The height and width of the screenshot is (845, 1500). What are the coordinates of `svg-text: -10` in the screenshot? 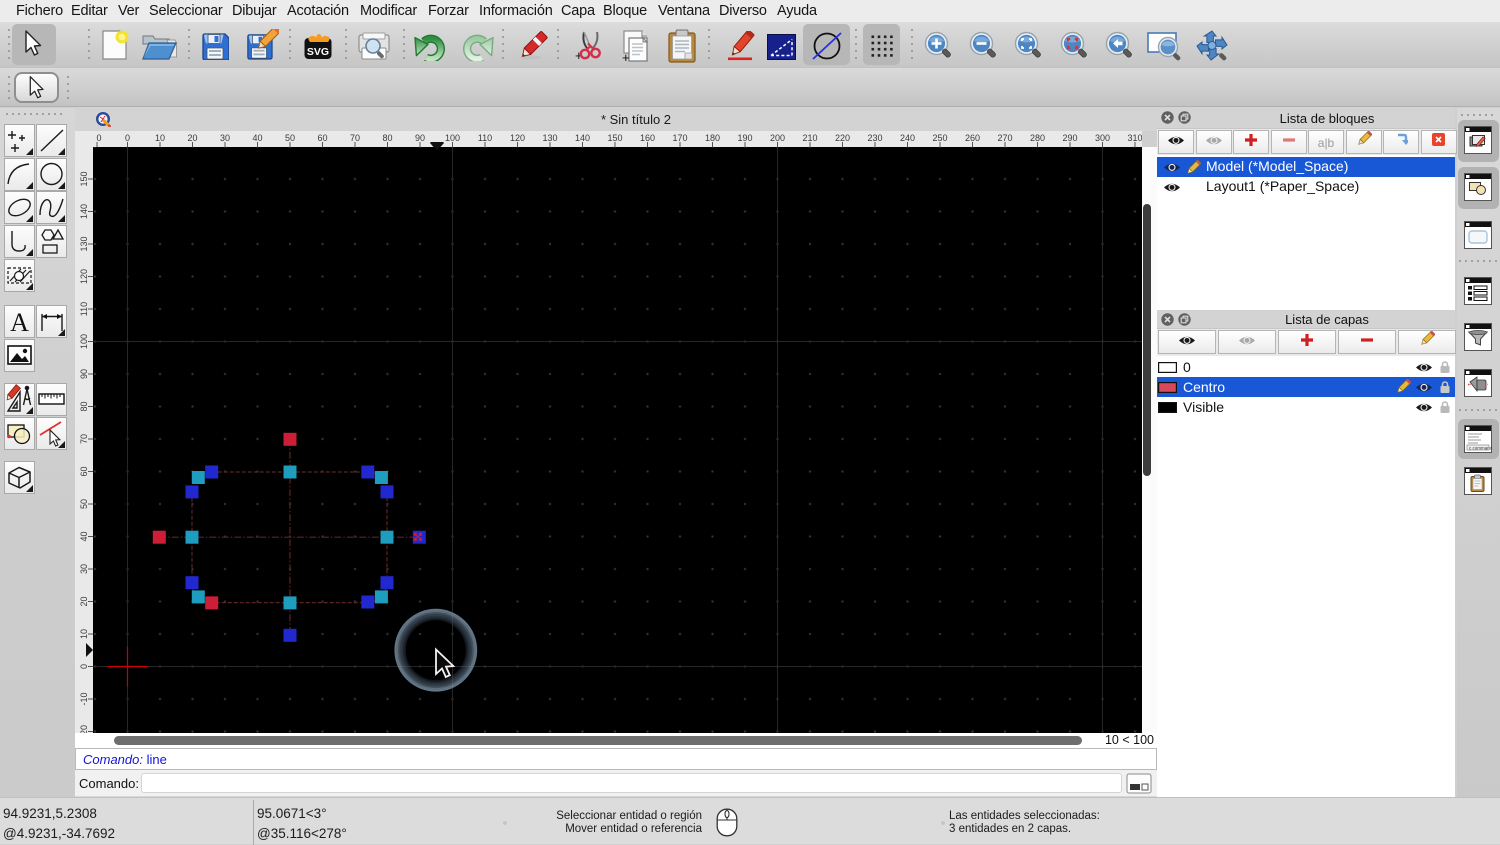 It's located at (84, 698).